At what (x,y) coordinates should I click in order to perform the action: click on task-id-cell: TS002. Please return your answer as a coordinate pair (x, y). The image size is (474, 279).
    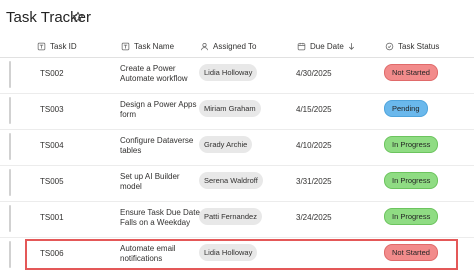
    Looking at the image, I should click on (52, 73).